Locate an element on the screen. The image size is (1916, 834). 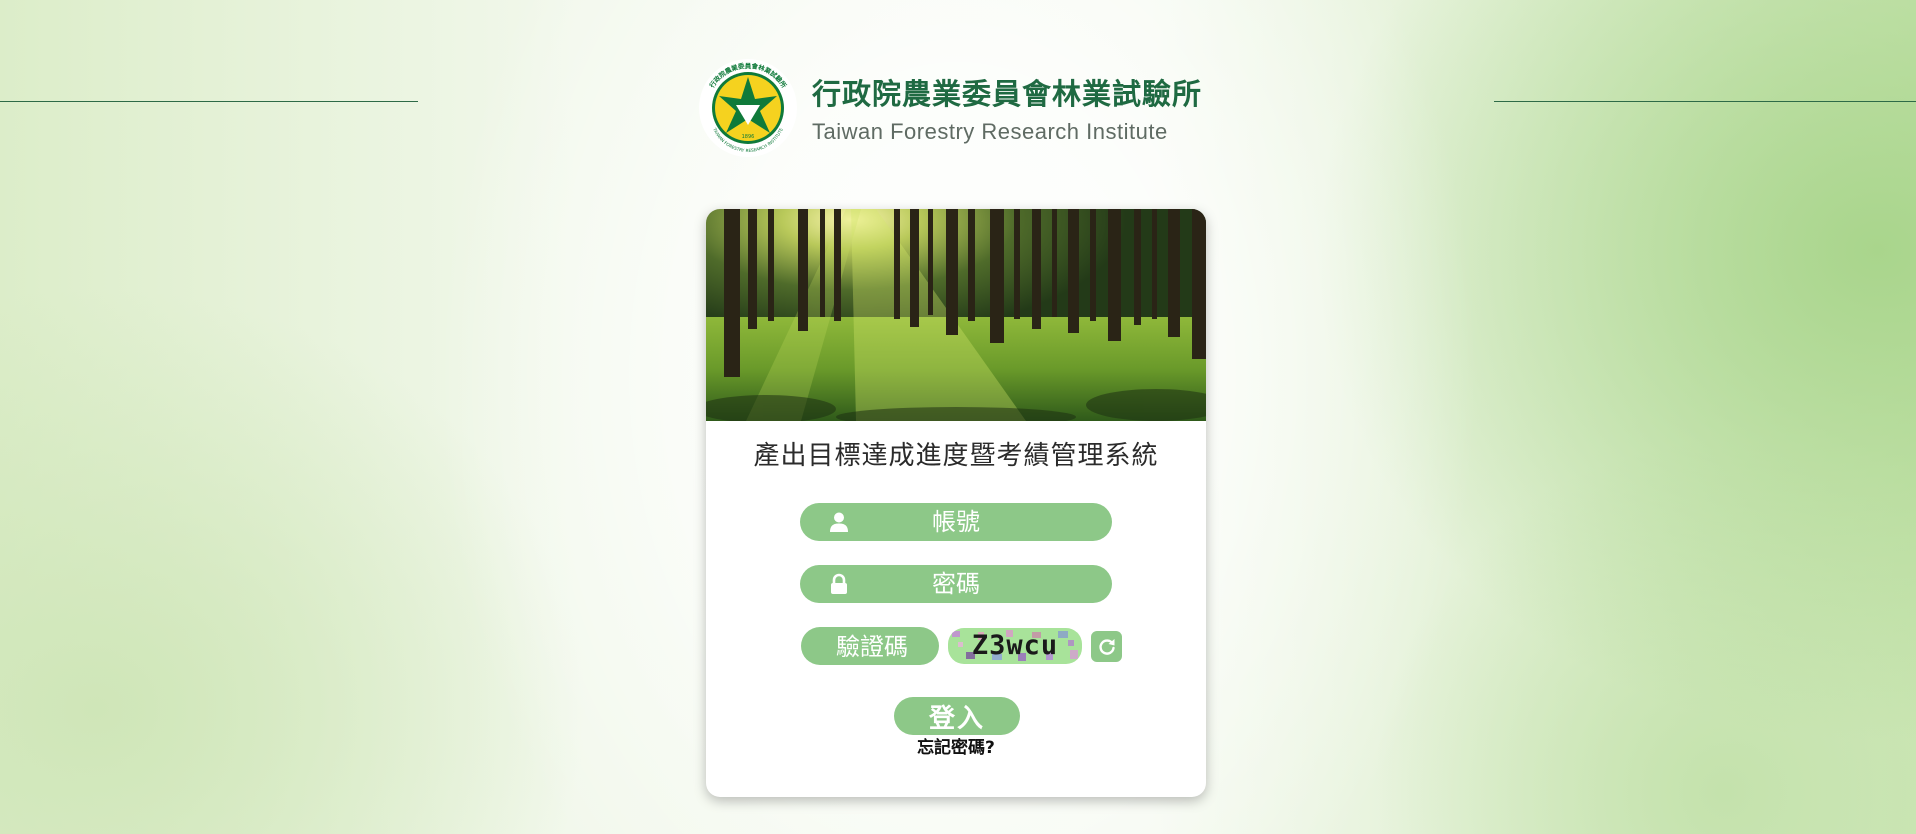
captcha-input is located at coordinates (872, 647).